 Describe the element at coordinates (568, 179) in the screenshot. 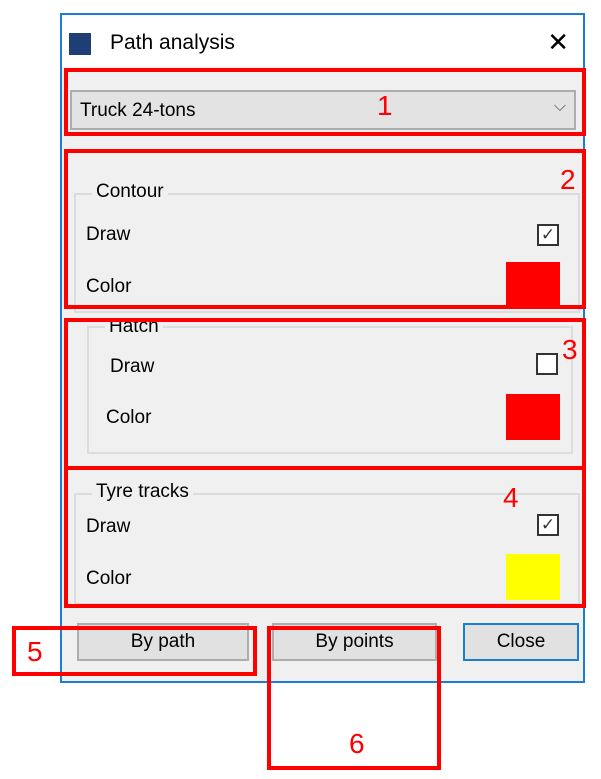

I see `annotation-label-2: 2` at that location.